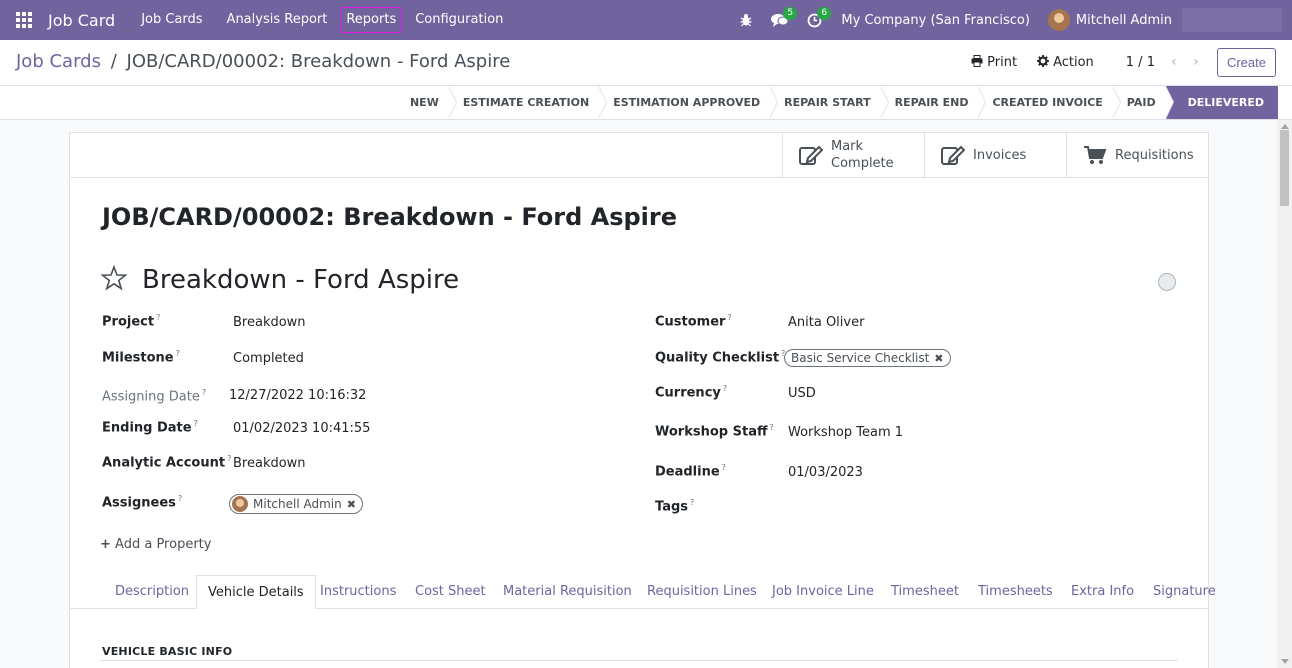  What do you see at coordinates (1284, 168) in the screenshot?
I see `scroll-thumb` at bounding box center [1284, 168].